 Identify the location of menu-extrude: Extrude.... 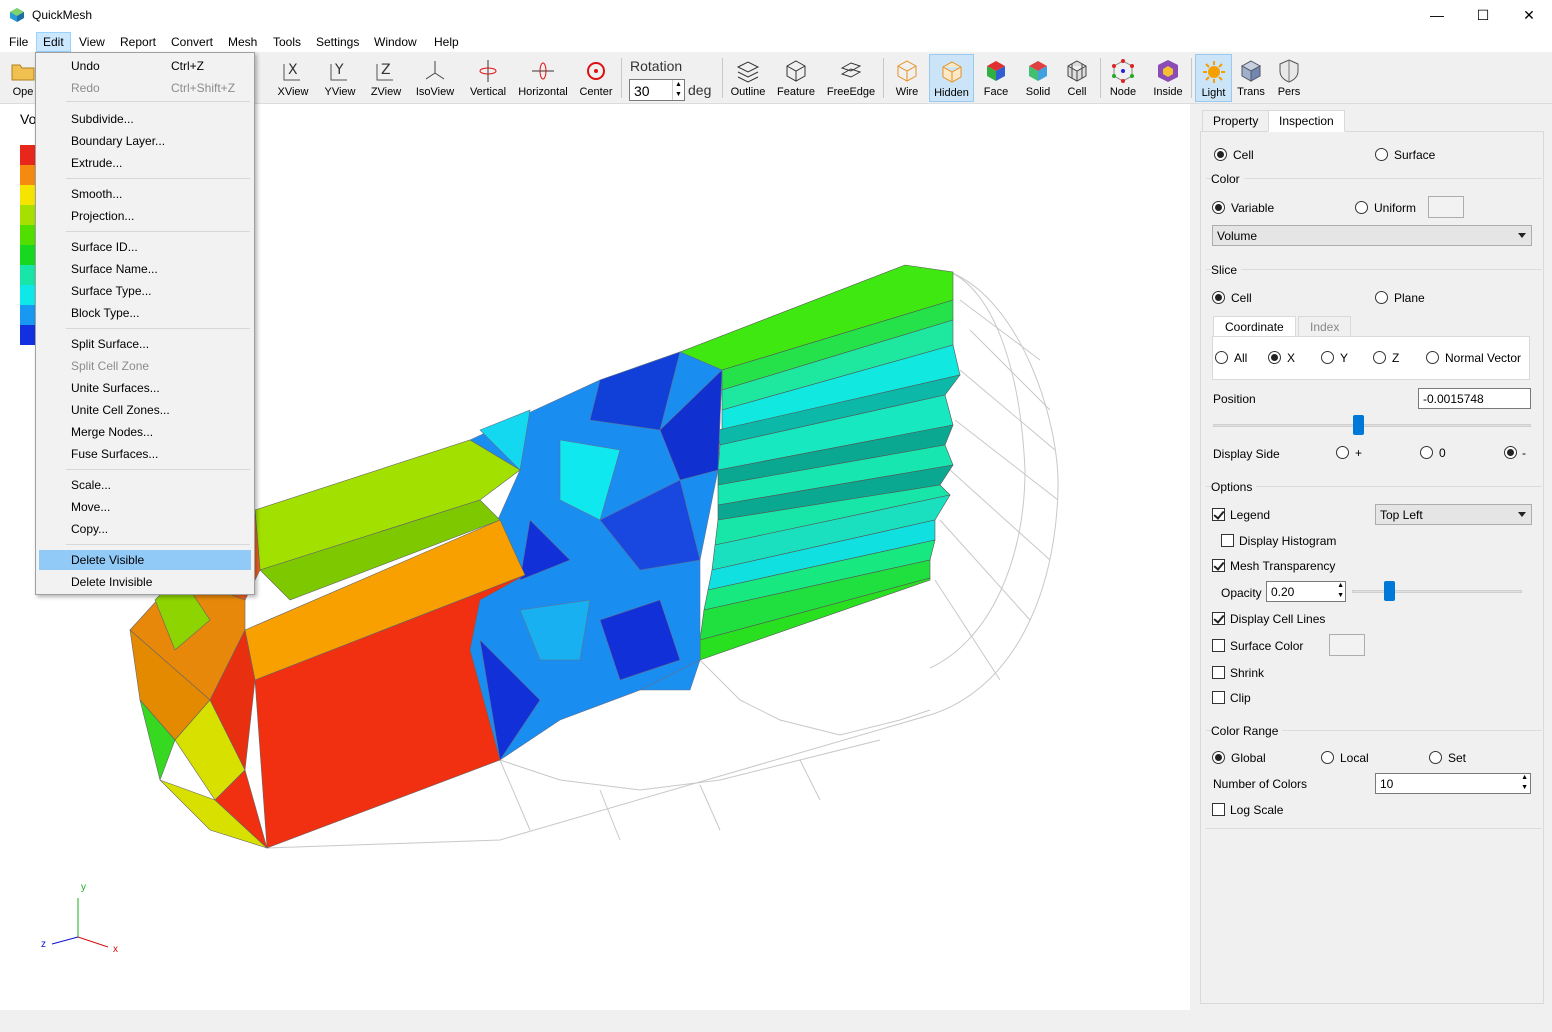
(145, 163).